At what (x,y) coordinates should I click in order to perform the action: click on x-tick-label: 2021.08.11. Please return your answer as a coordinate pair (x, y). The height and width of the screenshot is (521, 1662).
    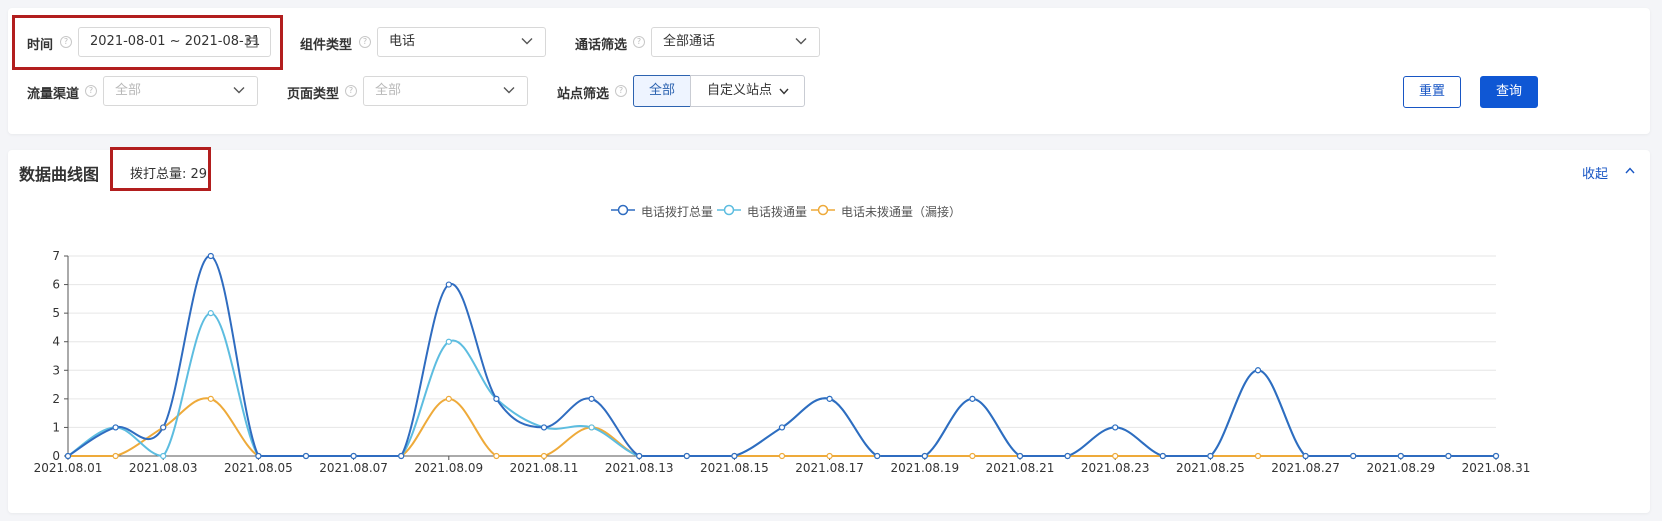
    Looking at the image, I should click on (544, 468).